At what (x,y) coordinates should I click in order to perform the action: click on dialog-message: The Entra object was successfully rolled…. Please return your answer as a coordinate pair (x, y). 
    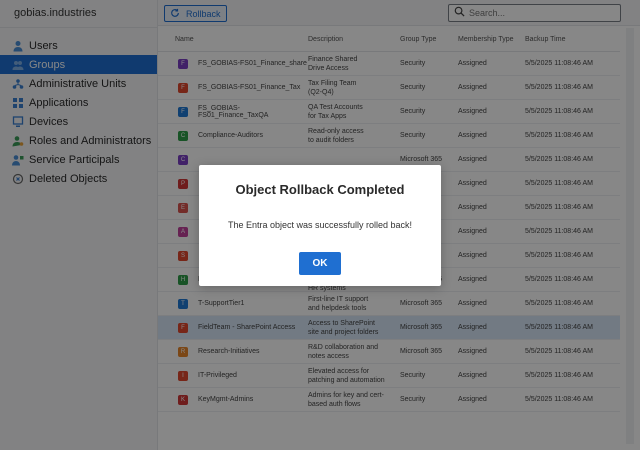
    Looking at the image, I should click on (320, 225).